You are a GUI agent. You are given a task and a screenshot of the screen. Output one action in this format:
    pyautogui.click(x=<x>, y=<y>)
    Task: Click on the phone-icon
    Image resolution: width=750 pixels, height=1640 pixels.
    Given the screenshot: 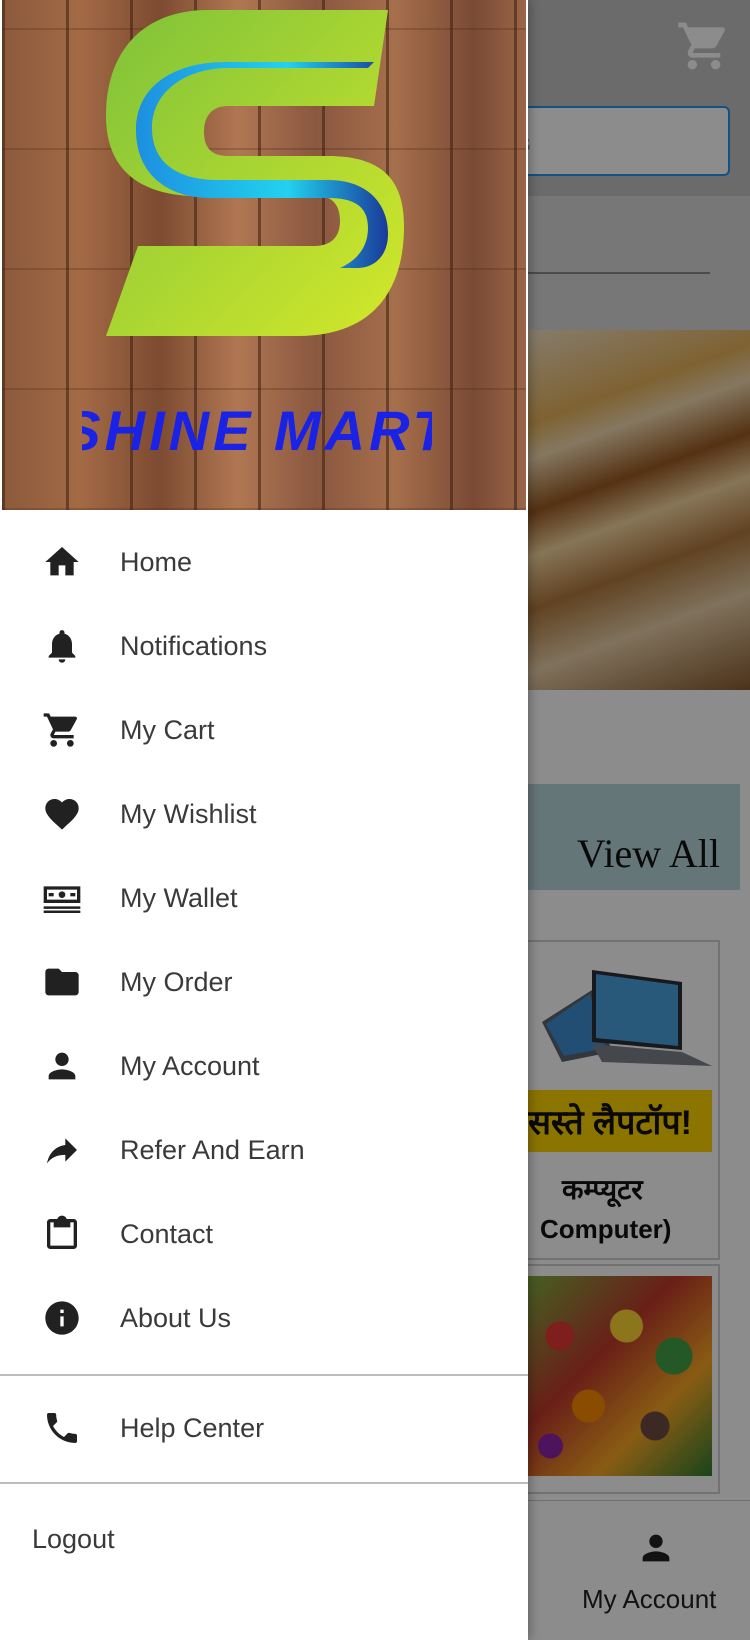 What is the action you would take?
    pyautogui.click(x=62, y=1428)
    